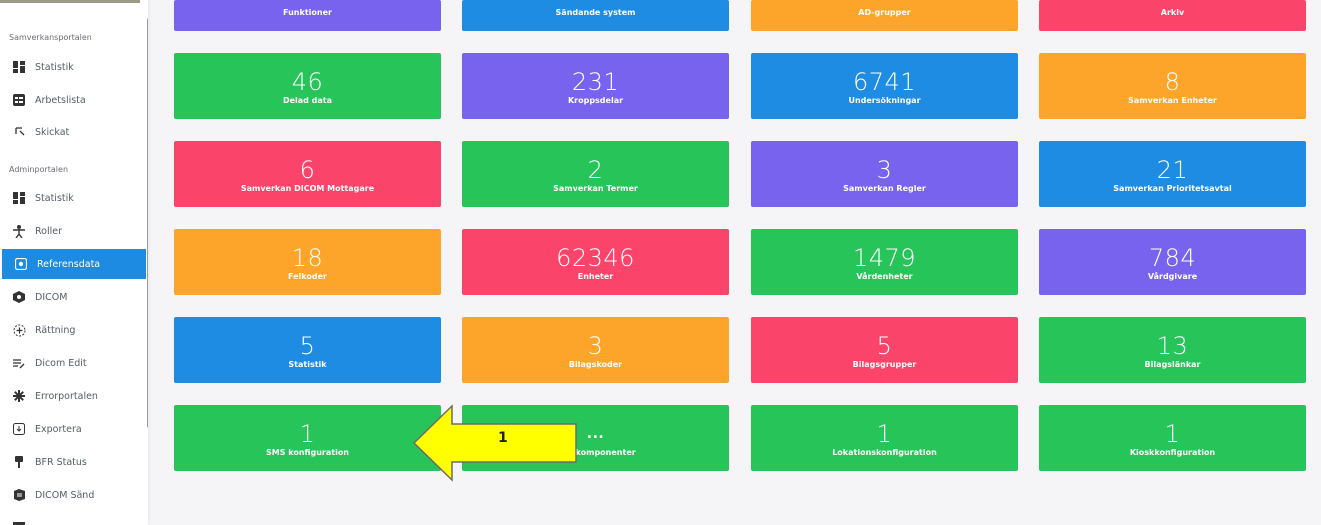  I want to click on stat-card: 784 Vårdgivare, so click(1172, 262).